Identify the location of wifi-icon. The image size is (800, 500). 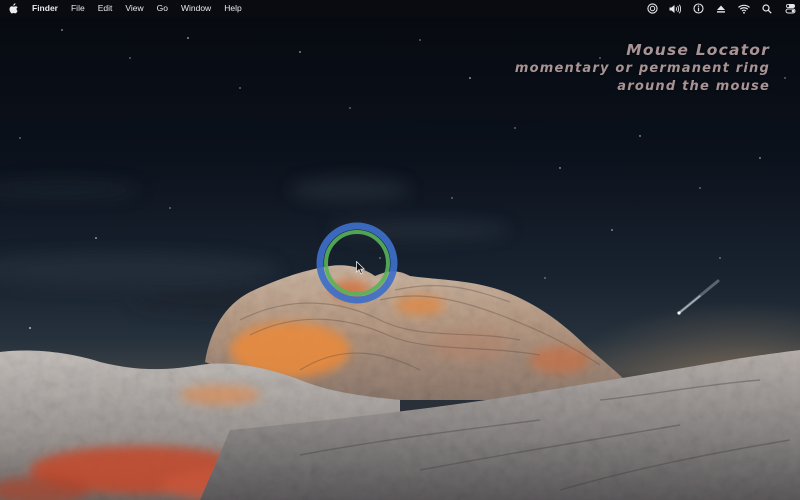
(744, 9).